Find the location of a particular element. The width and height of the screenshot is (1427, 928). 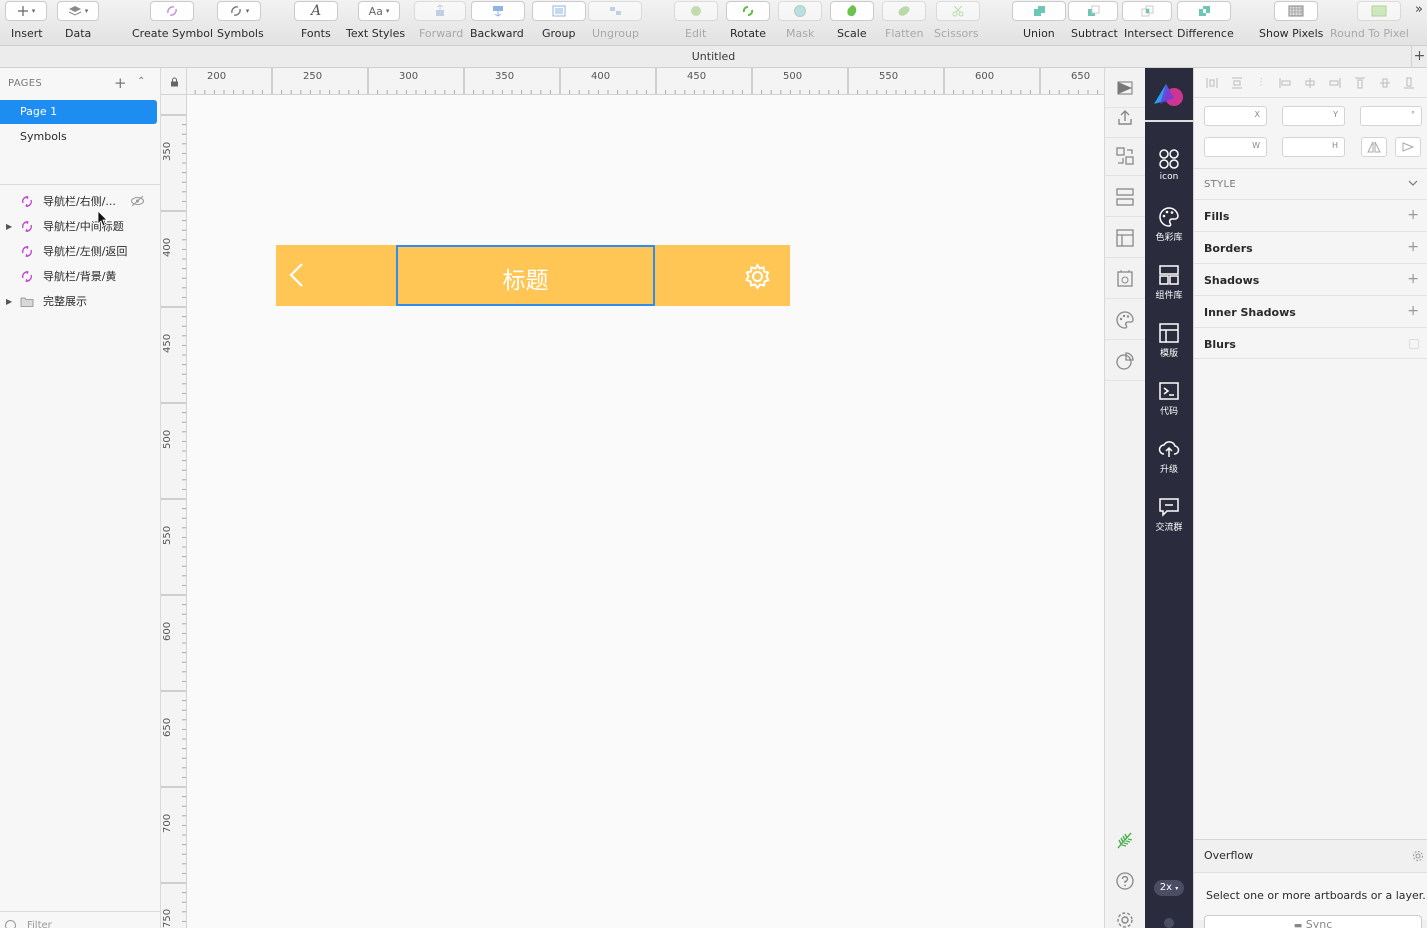

layer-item: 导航栏/背景/黄 is located at coordinates (80, 276).